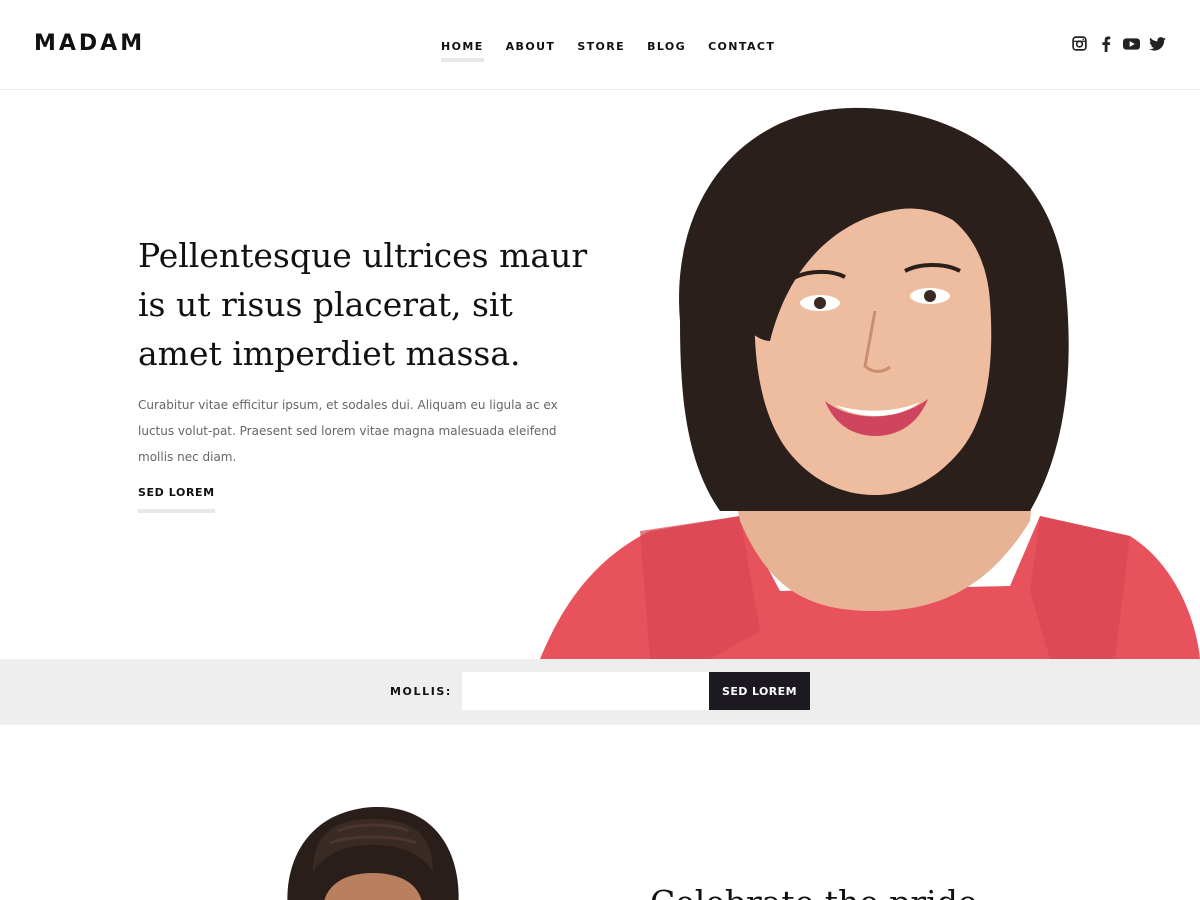 The width and height of the screenshot is (1200, 900). Describe the element at coordinates (176, 499) in the screenshot. I see `hero-cta-link: SED LOREM` at that location.